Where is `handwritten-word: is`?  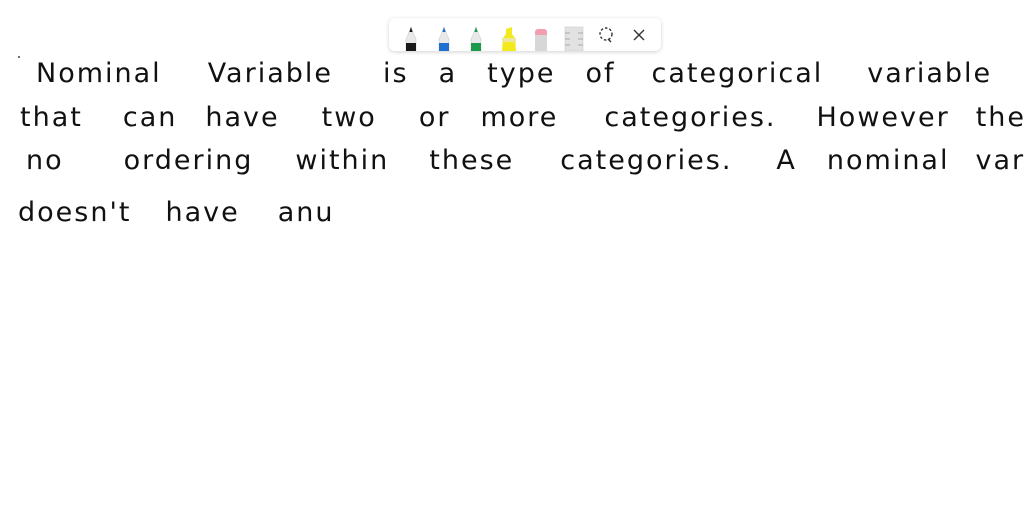
handwritten-word: is is located at coordinates (396, 73).